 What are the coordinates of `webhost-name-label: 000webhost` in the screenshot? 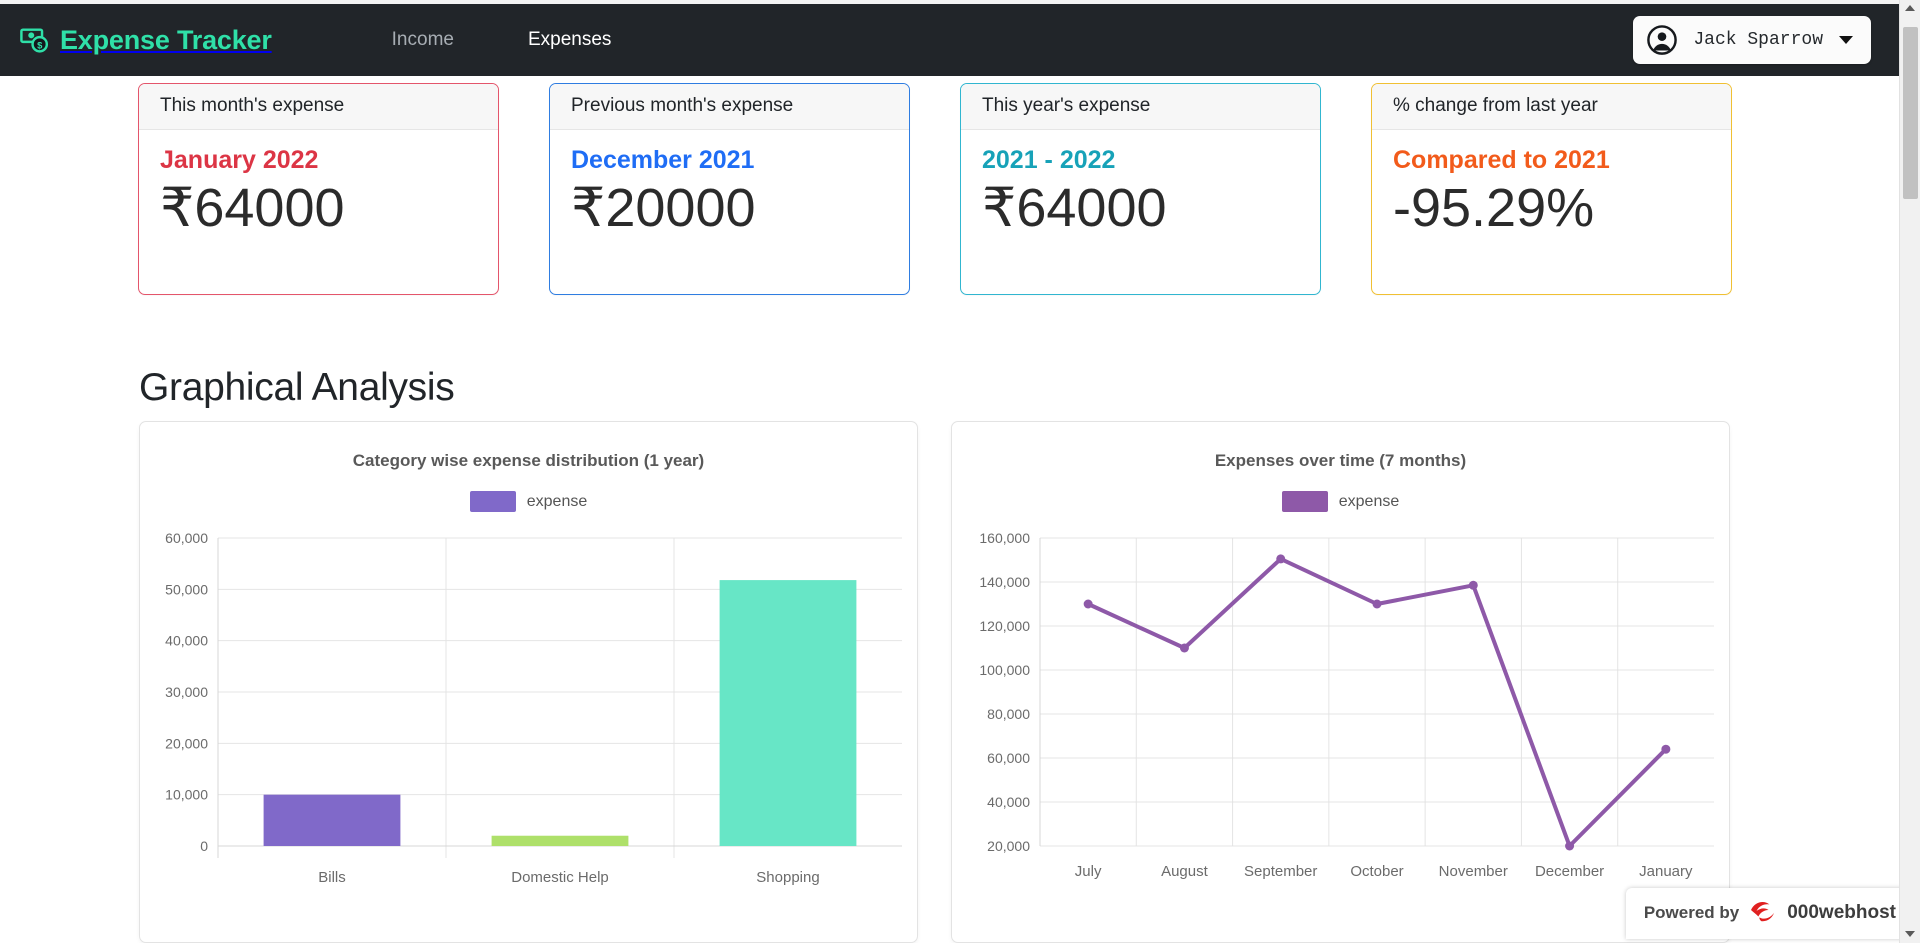 It's located at (1841, 912).